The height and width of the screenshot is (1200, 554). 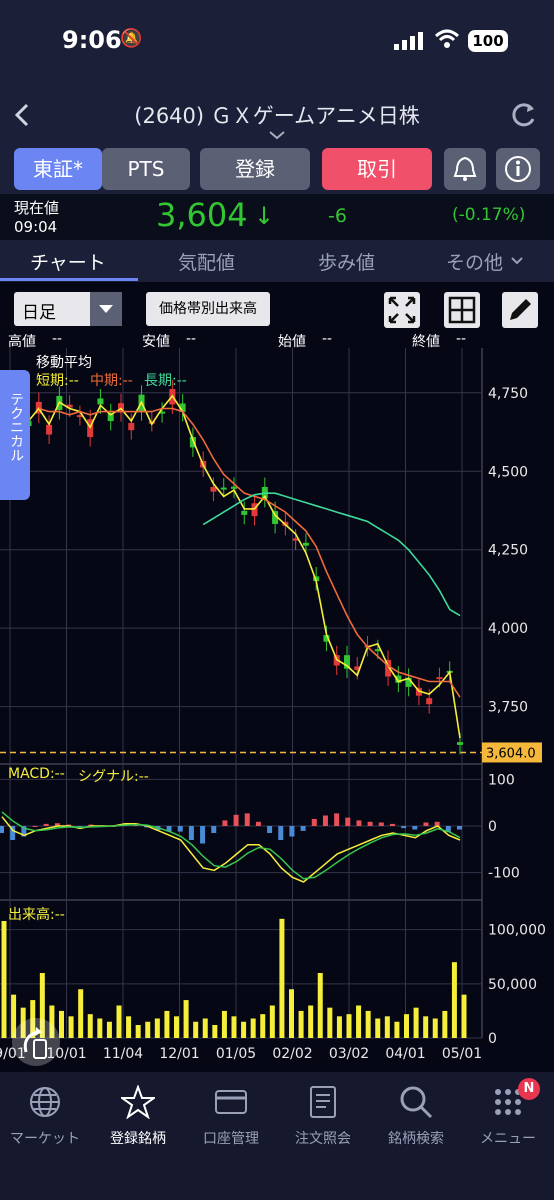 What do you see at coordinates (323, 1106) in the screenshot?
I see `document-icon` at bounding box center [323, 1106].